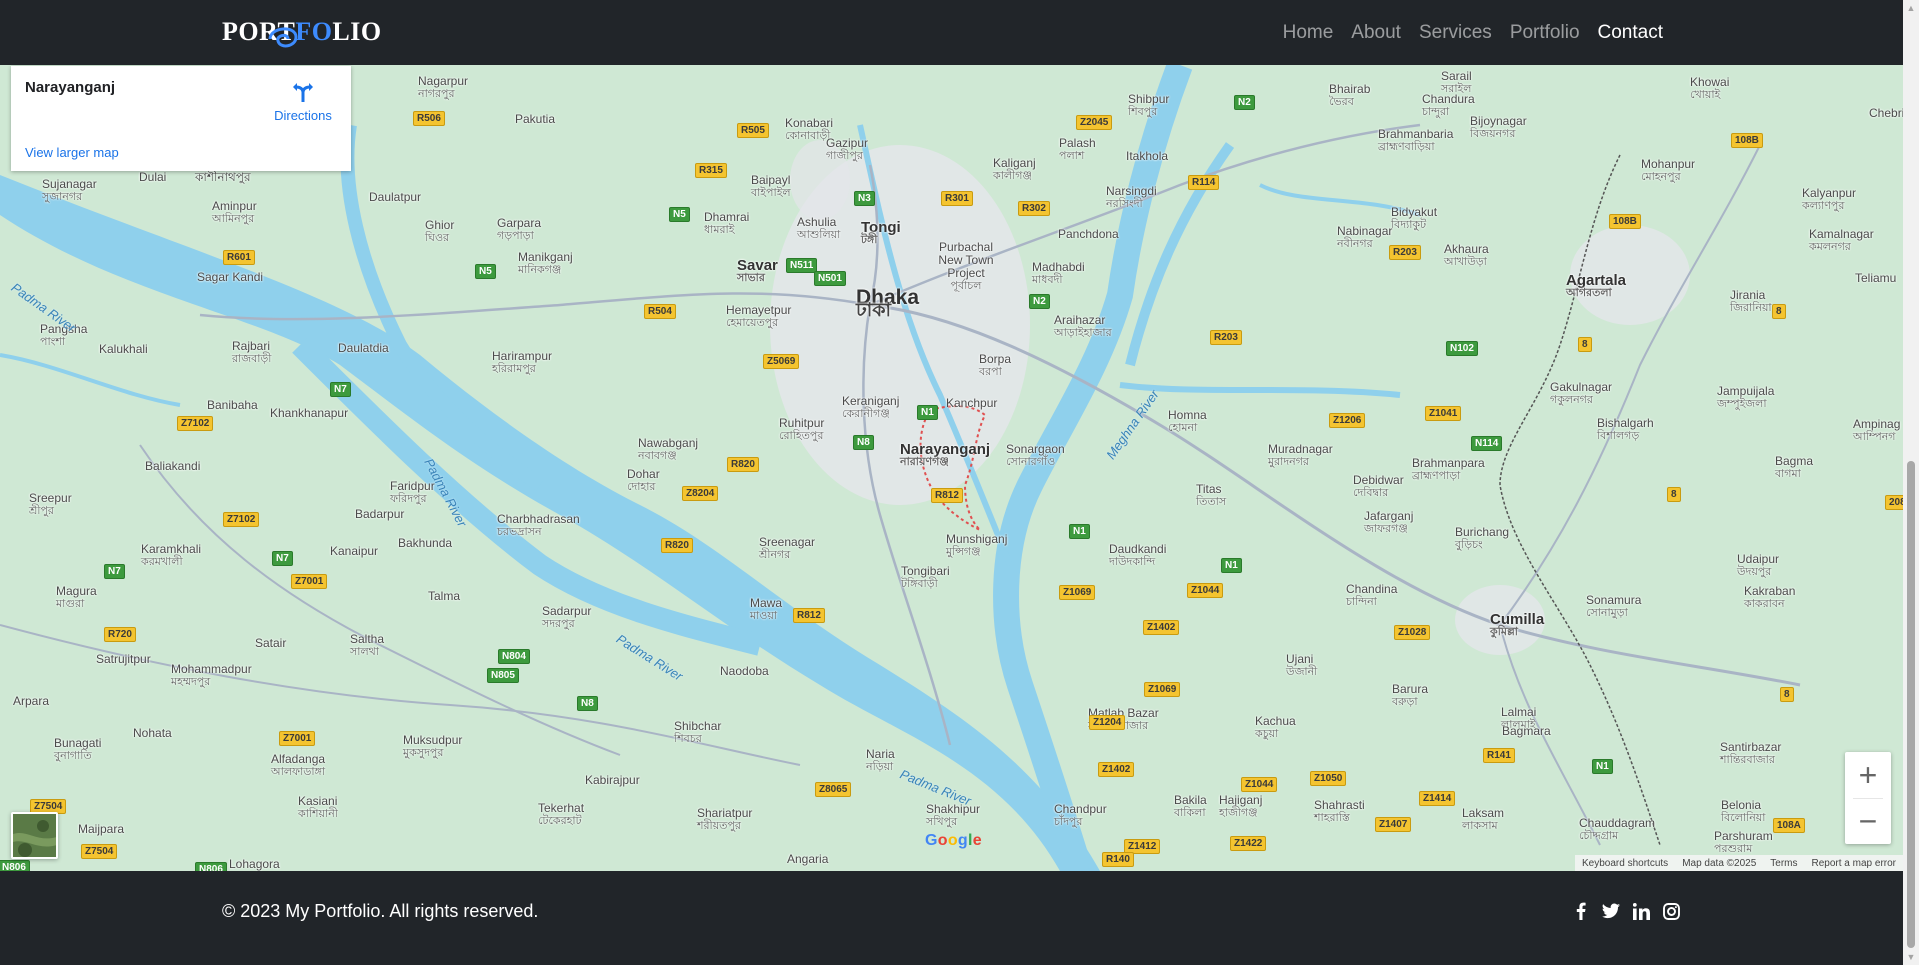  Describe the element at coordinates (1630, 33) in the screenshot. I see `nav-contact: Contact` at that location.